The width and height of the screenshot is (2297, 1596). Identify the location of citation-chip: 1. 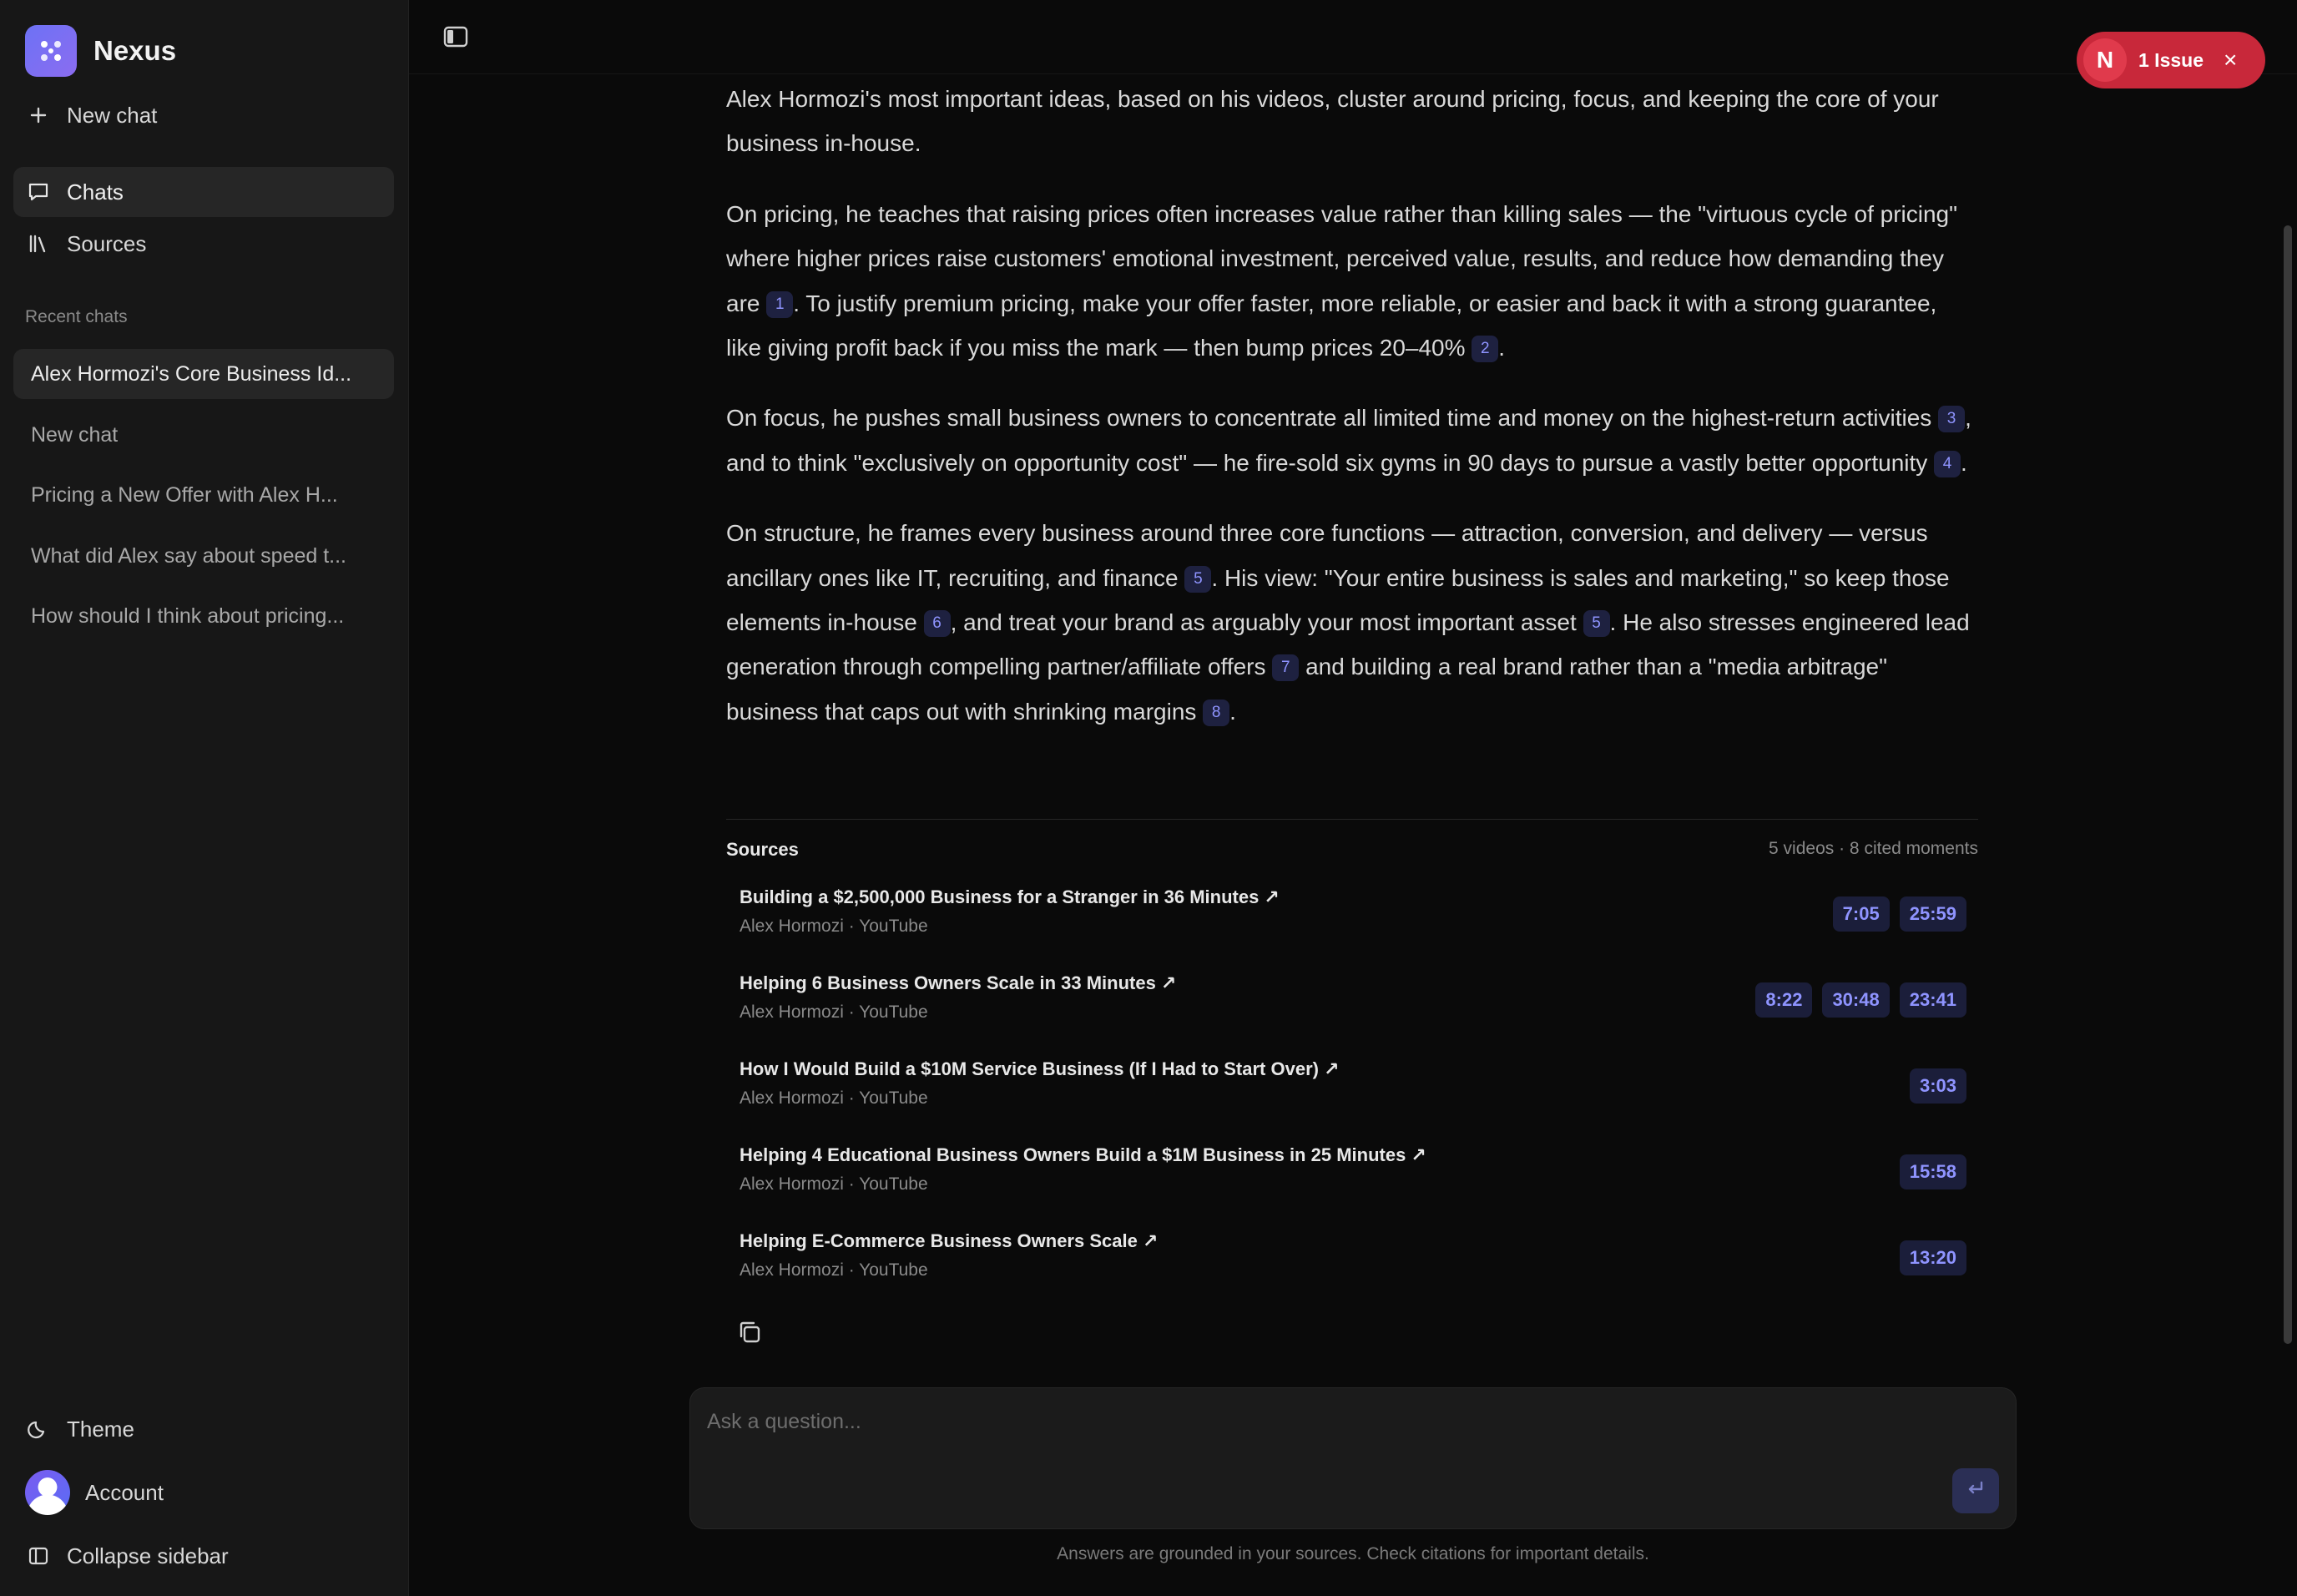
(780, 304).